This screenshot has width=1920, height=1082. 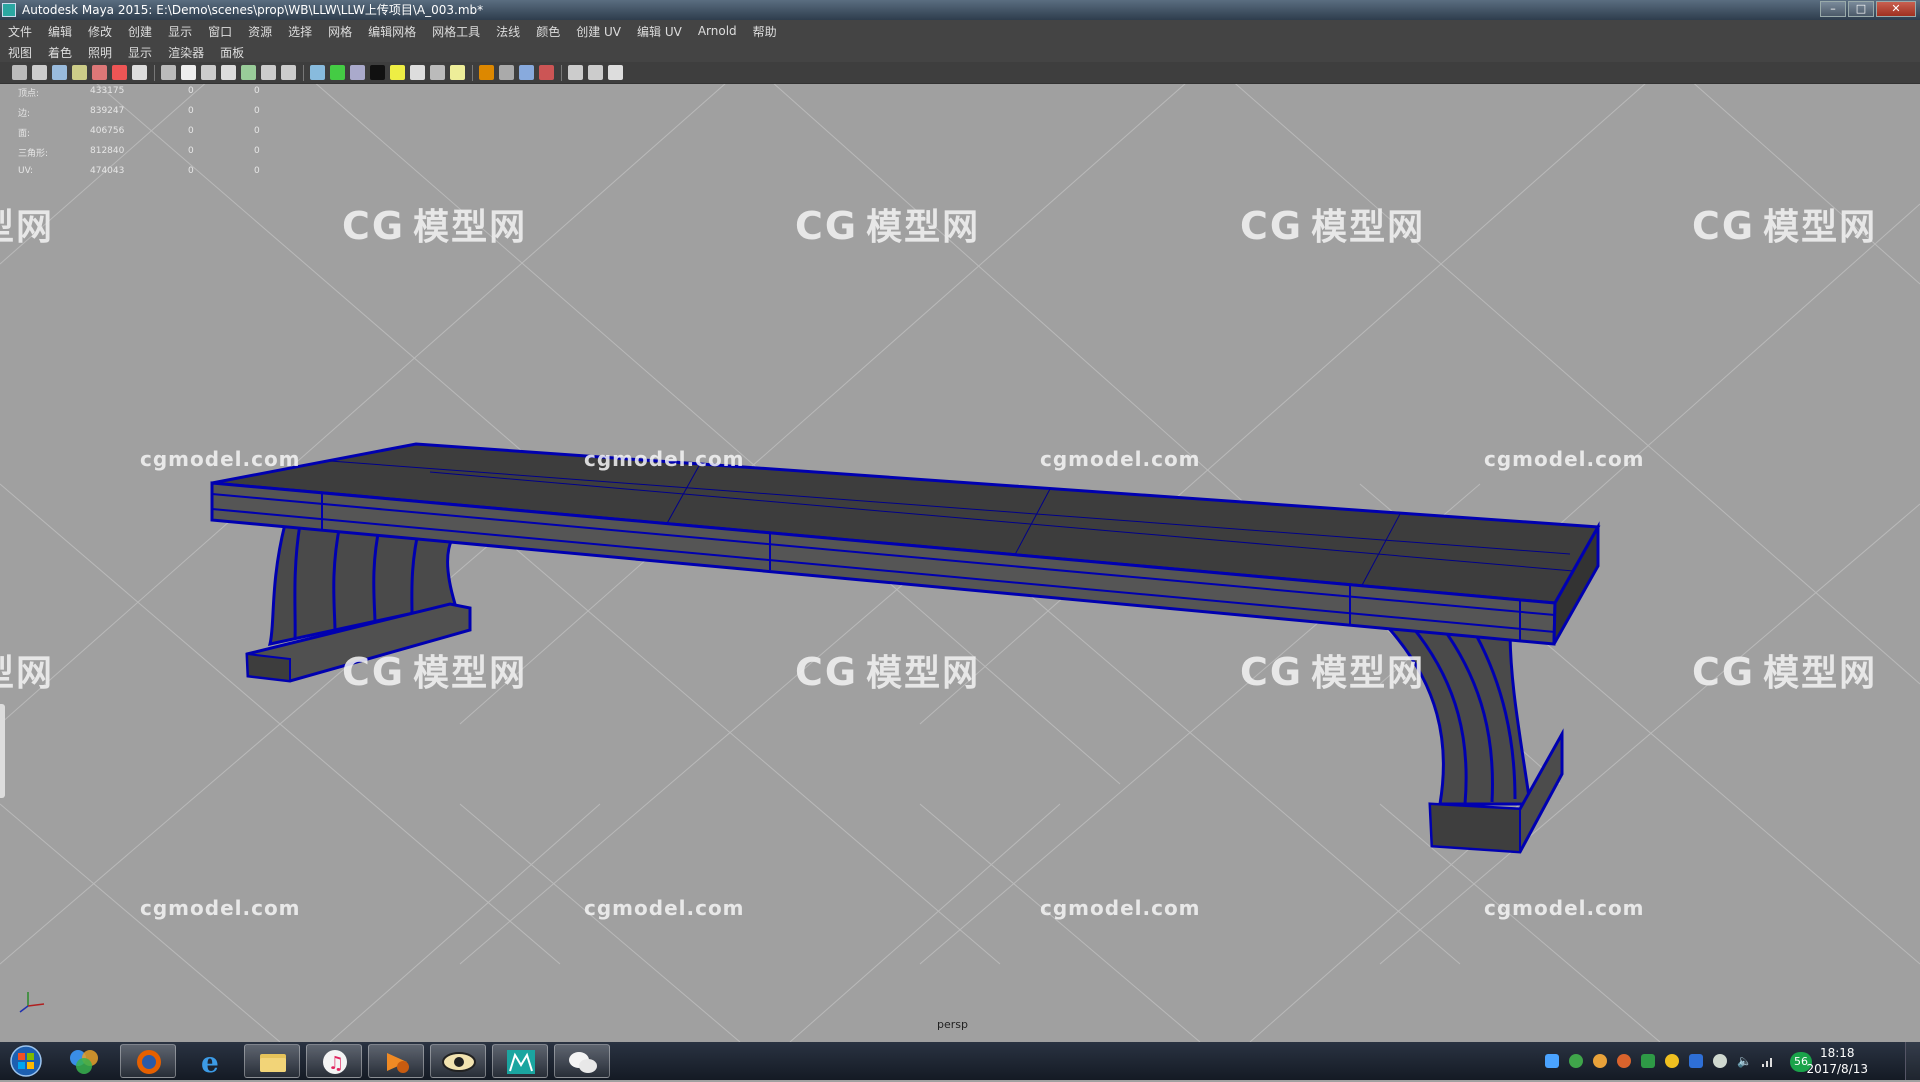 What do you see at coordinates (59, 72) in the screenshot?
I see `bookmark-icon` at bounding box center [59, 72].